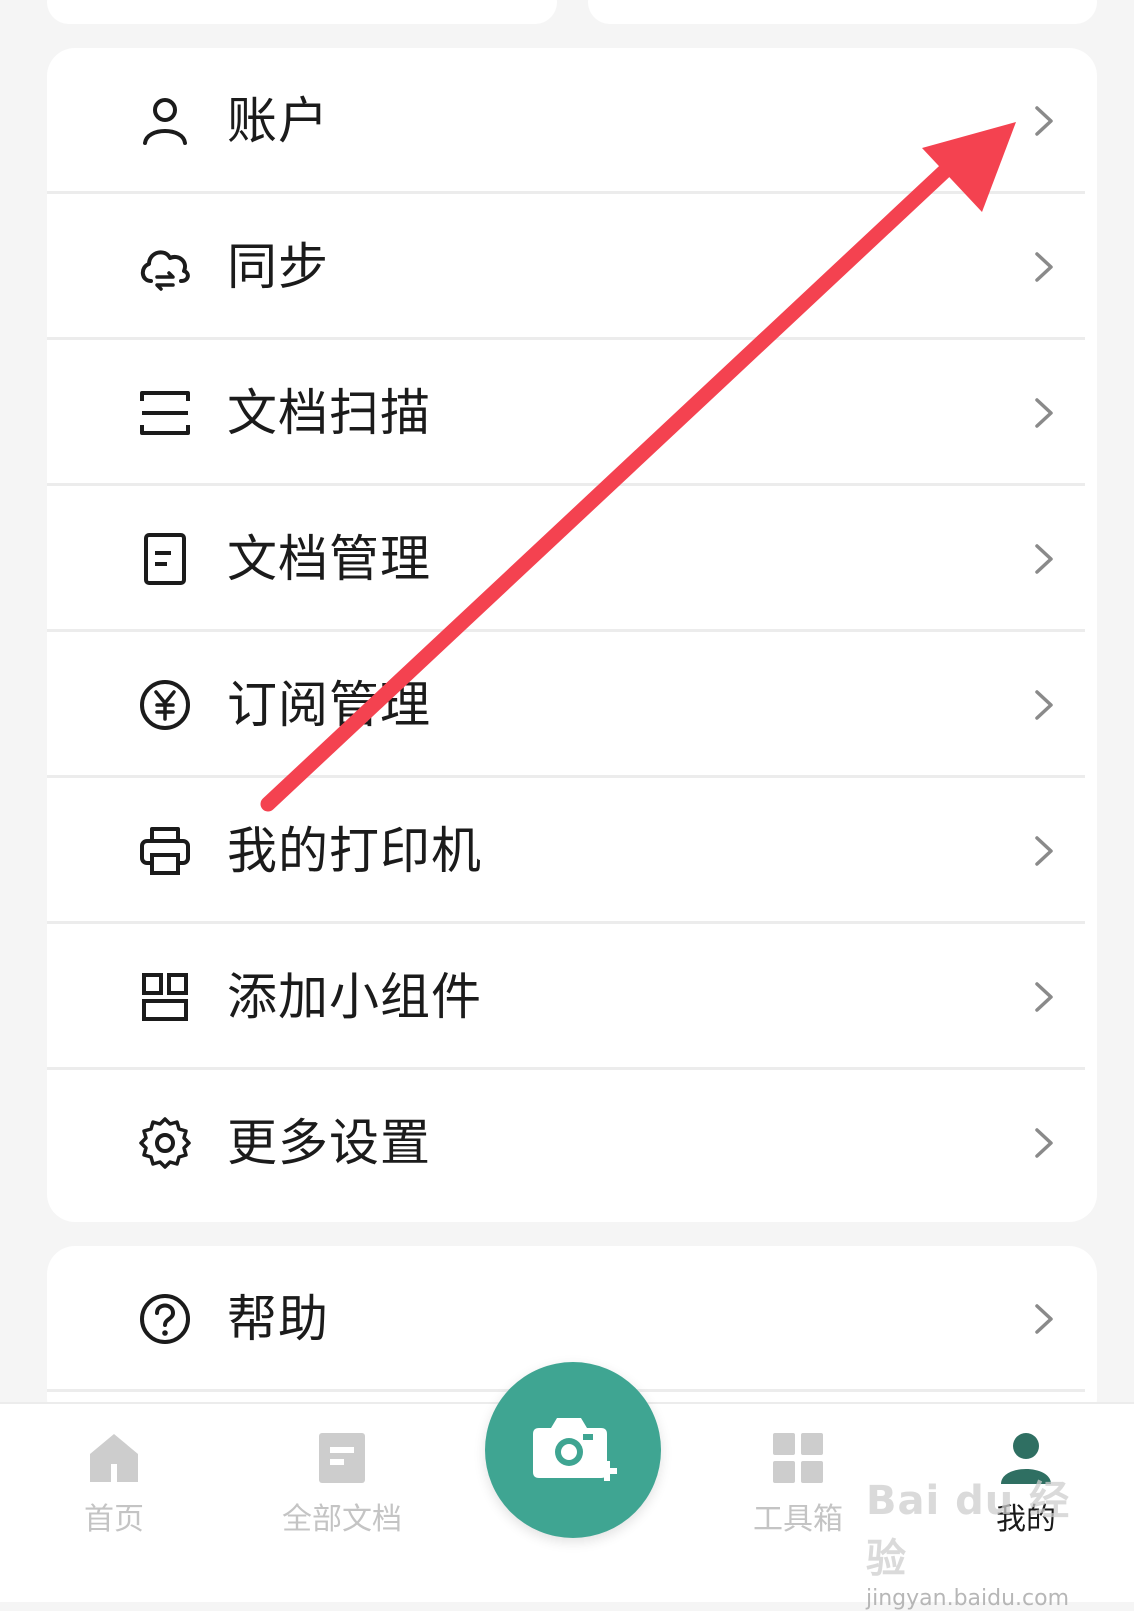  What do you see at coordinates (165, 267) in the screenshot?
I see `cloud-sync-icon` at bounding box center [165, 267].